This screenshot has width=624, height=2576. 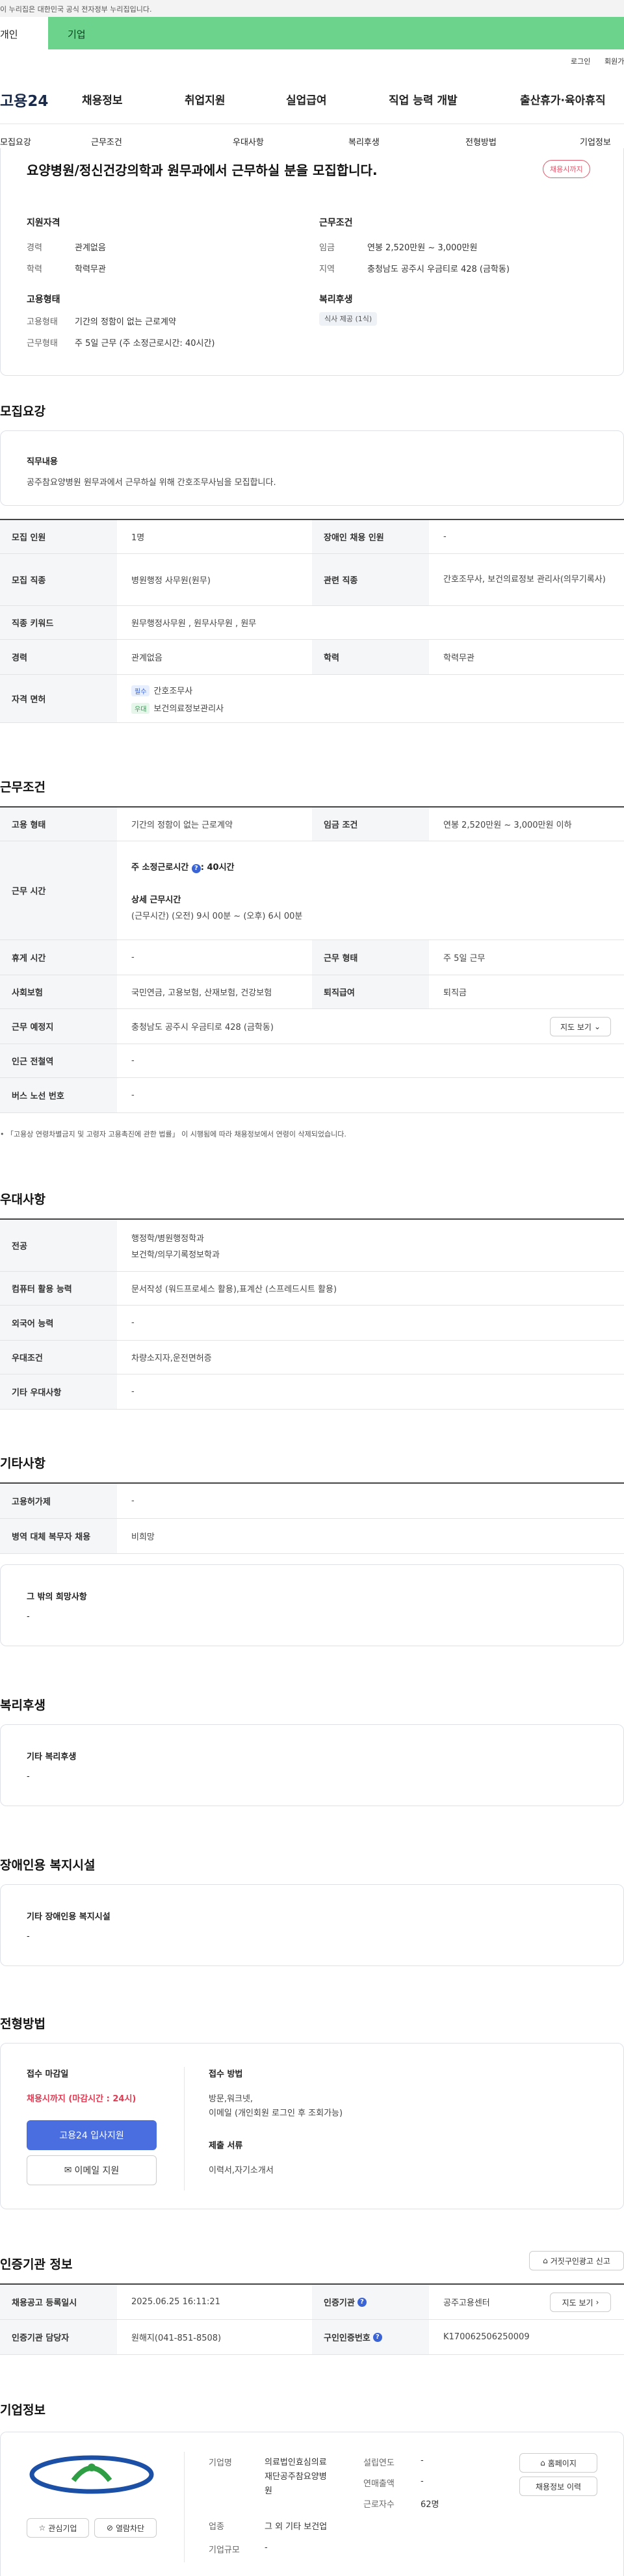 I want to click on deadline-badge: 채용시까지, so click(x=566, y=169).